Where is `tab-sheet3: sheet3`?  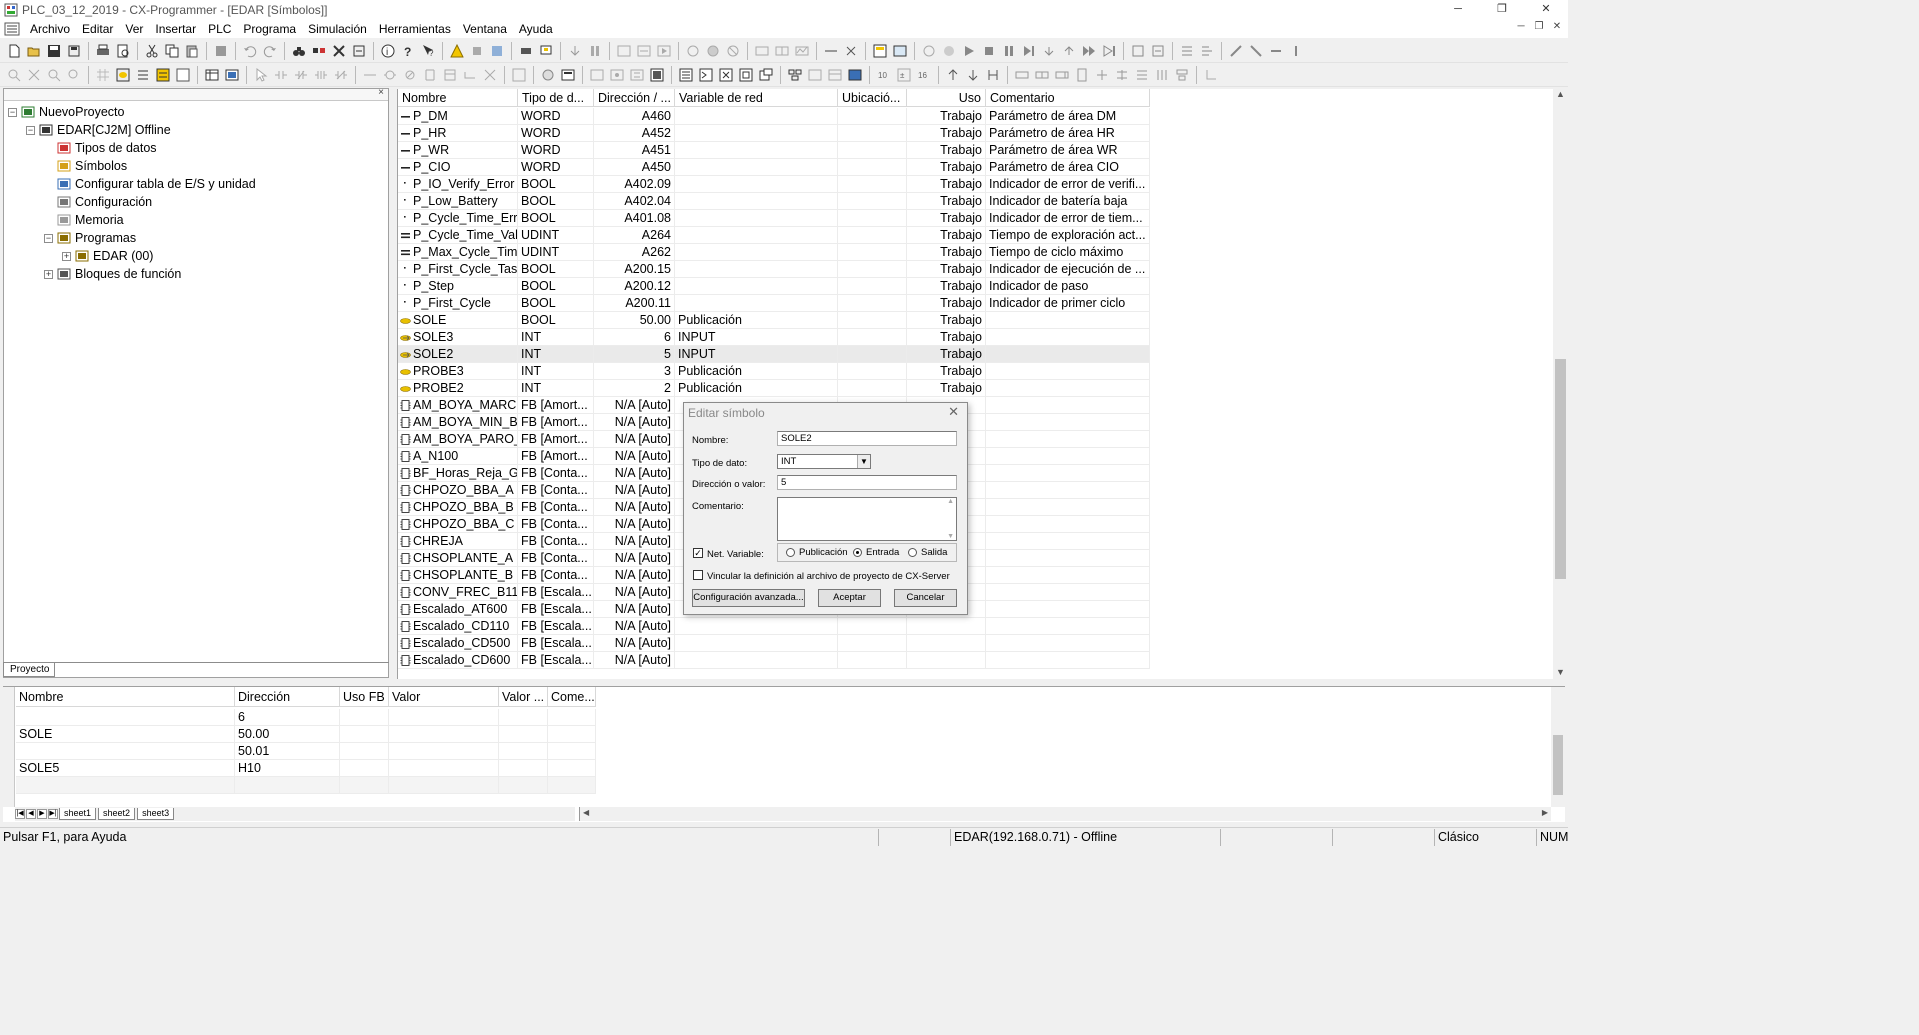
tab-sheet3: sheet3 is located at coordinates (156, 814).